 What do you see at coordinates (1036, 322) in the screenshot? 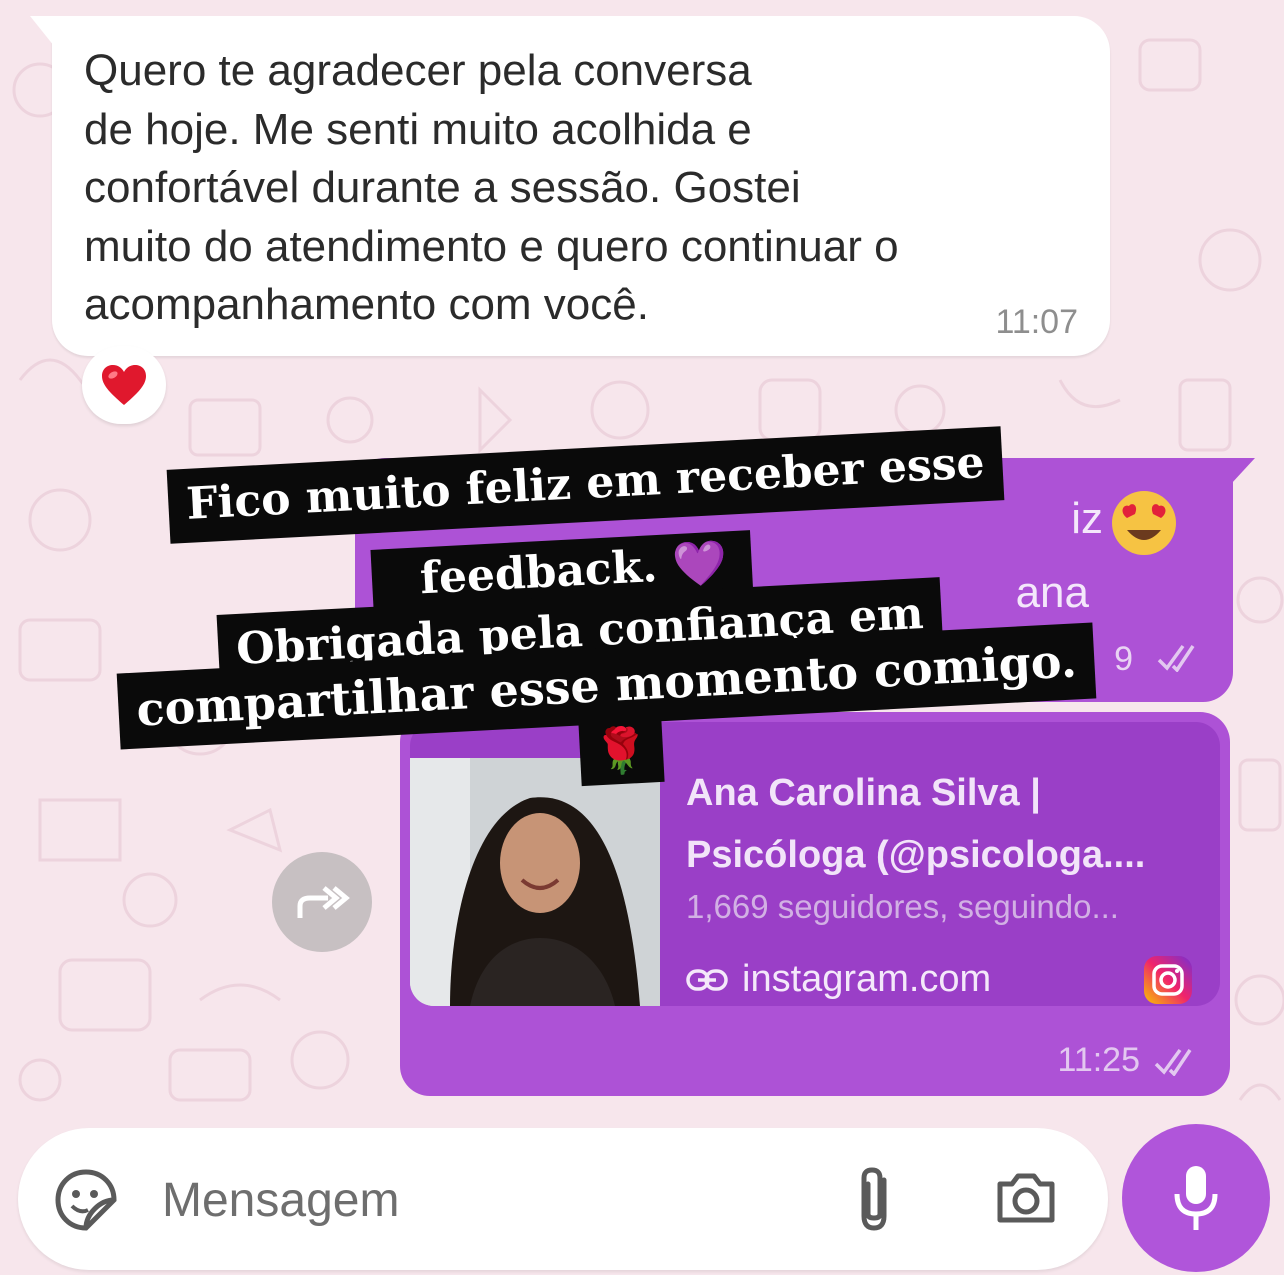
I see `message-time: 11:07` at bounding box center [1036, 322].